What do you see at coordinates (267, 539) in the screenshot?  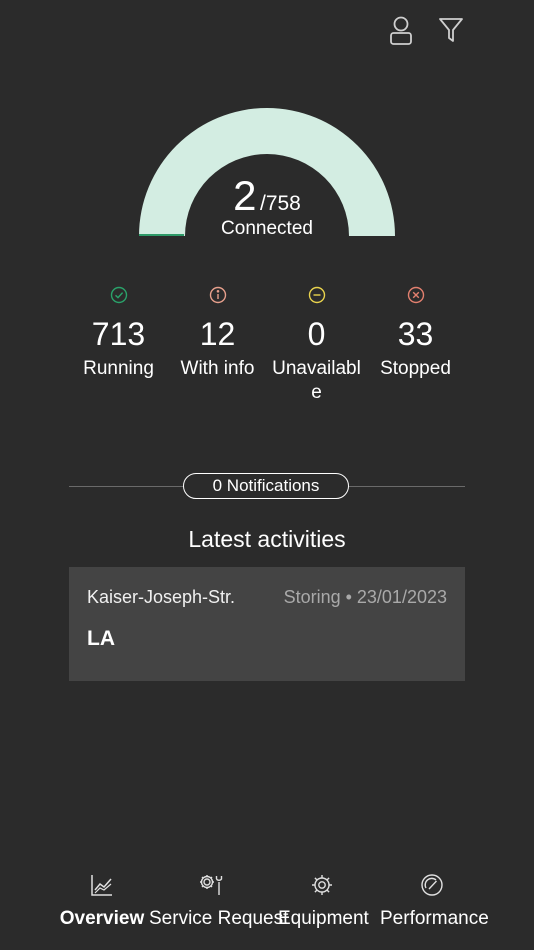 I see `latest-activities-title: Latest activities` at bounding box center [267, 539].